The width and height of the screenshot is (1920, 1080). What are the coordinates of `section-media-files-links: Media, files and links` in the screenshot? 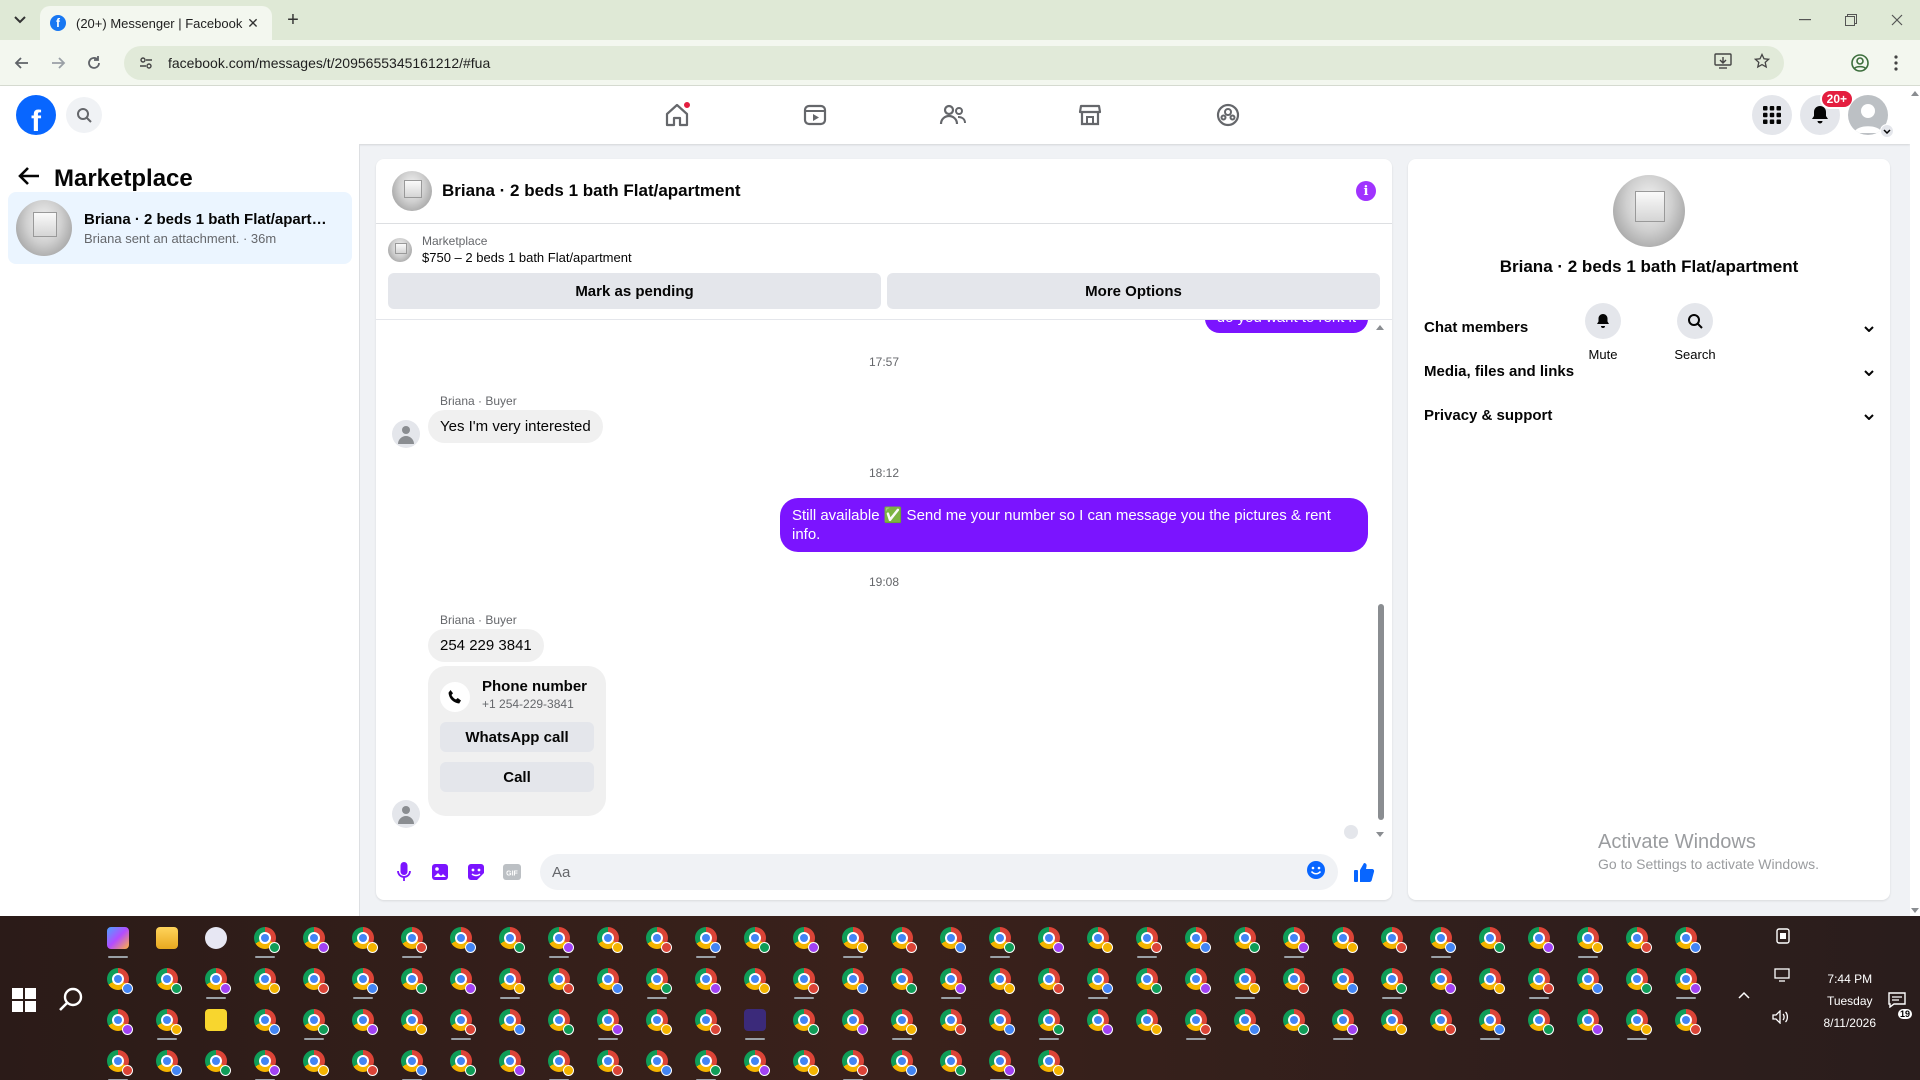 It's located at (1649, 371).